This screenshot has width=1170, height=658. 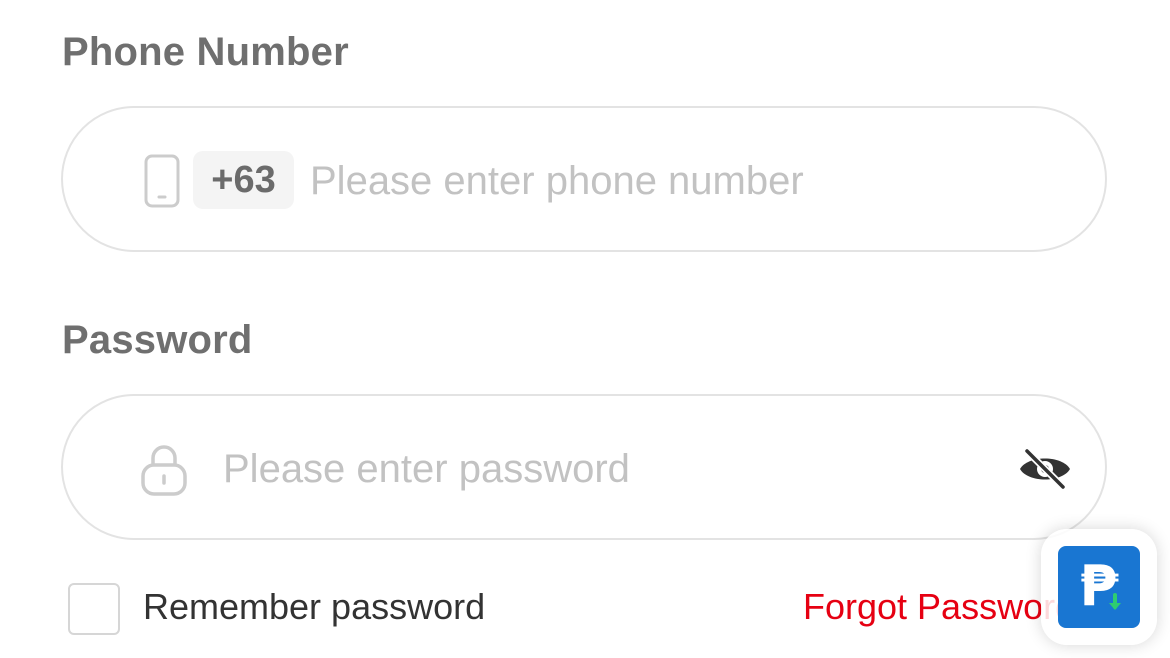 I want to click on eye-slash-icon, so click(x=1045, y=469).